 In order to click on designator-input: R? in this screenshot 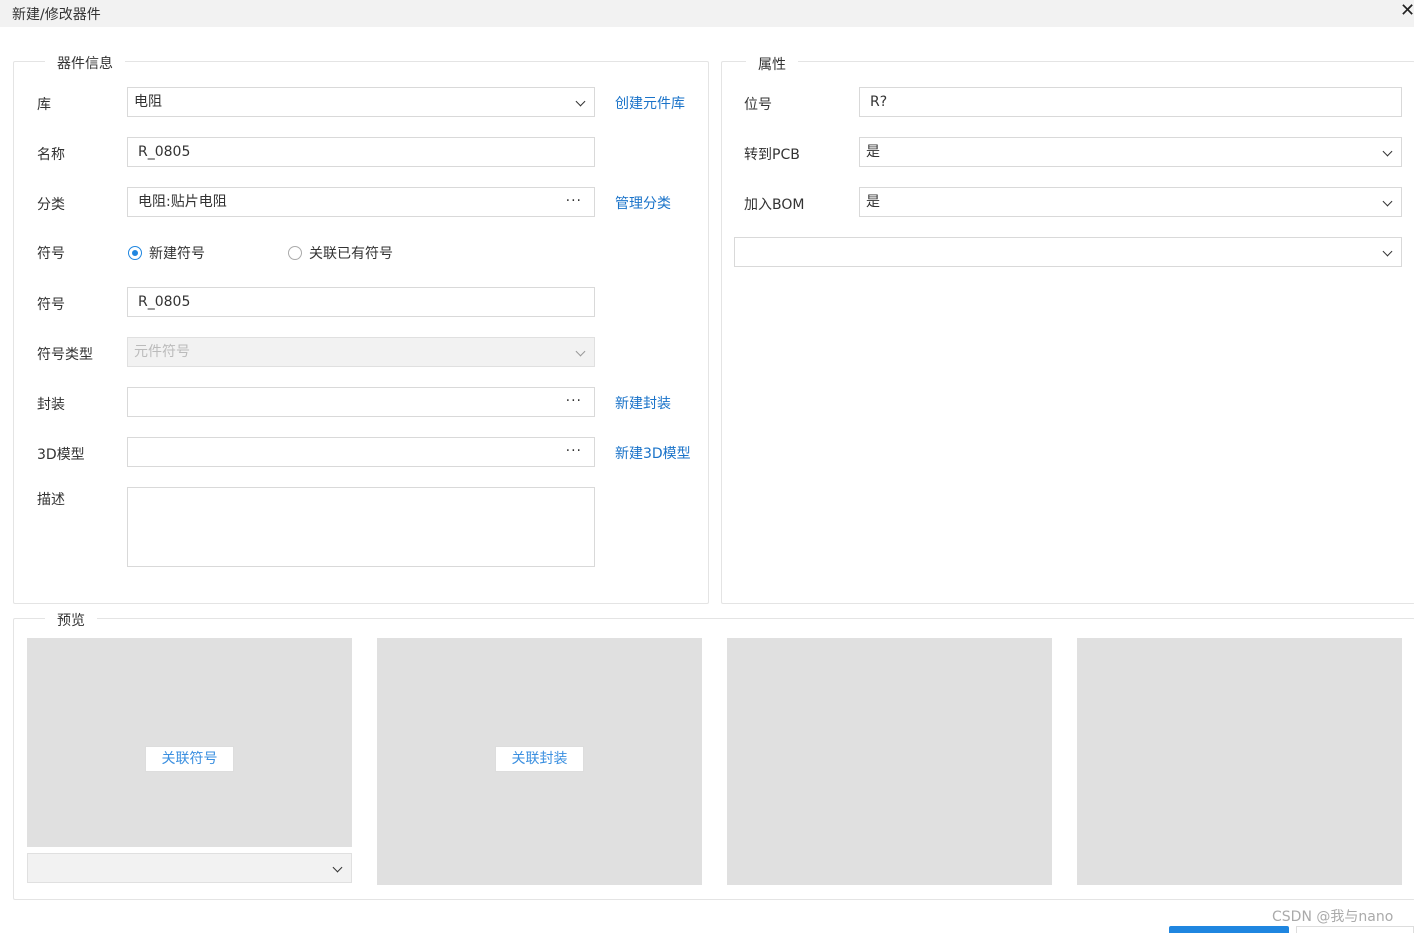, I will do `click(1130, 102)`.